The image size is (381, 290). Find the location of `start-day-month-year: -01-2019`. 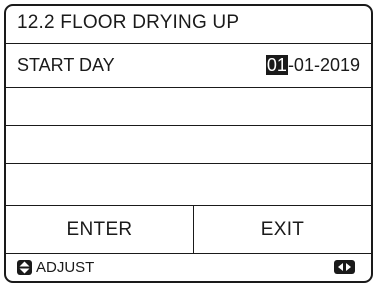

start-day-month-year: -01-2019 is located at coordinates (323, 65).